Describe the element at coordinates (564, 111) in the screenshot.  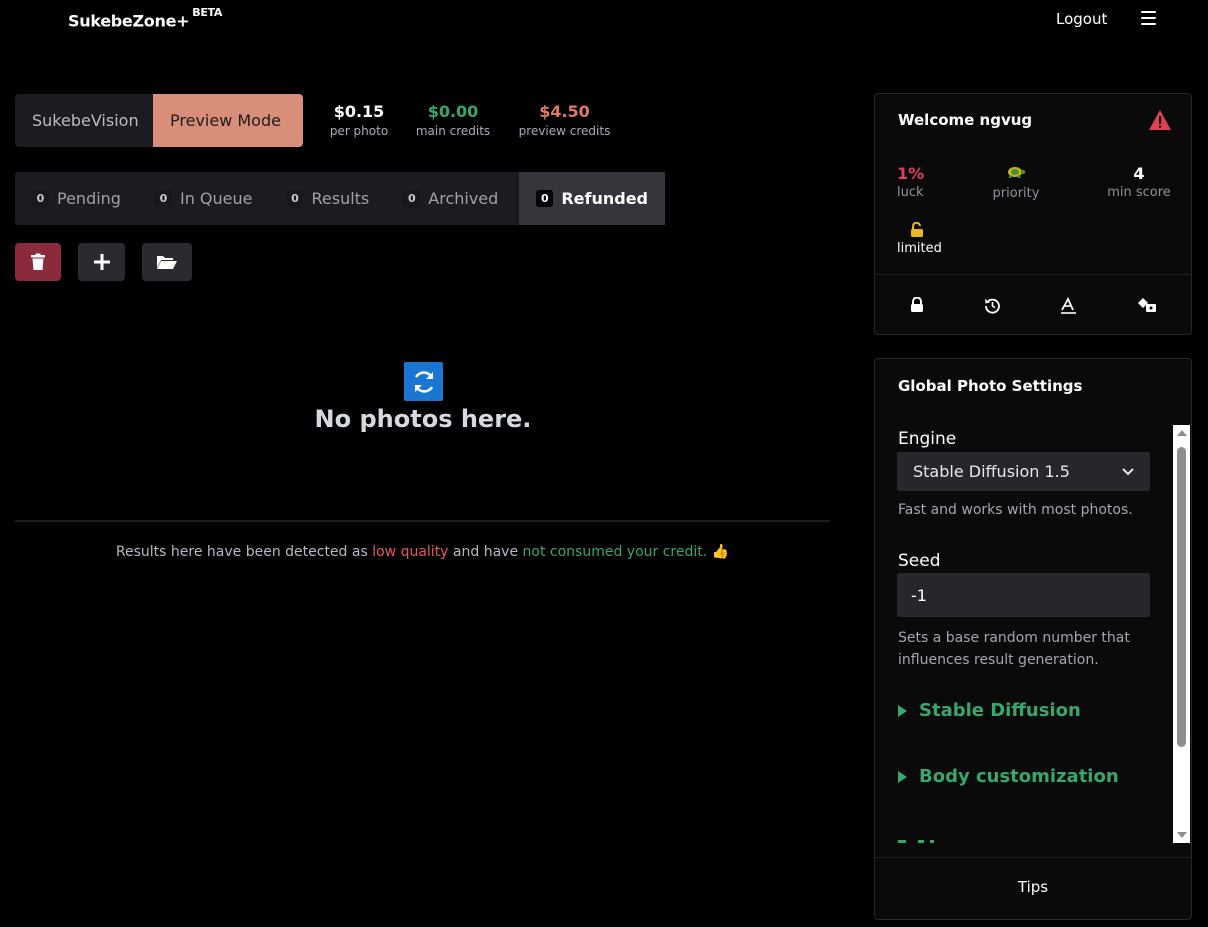
I see `stat-value: $4.50` at that location.